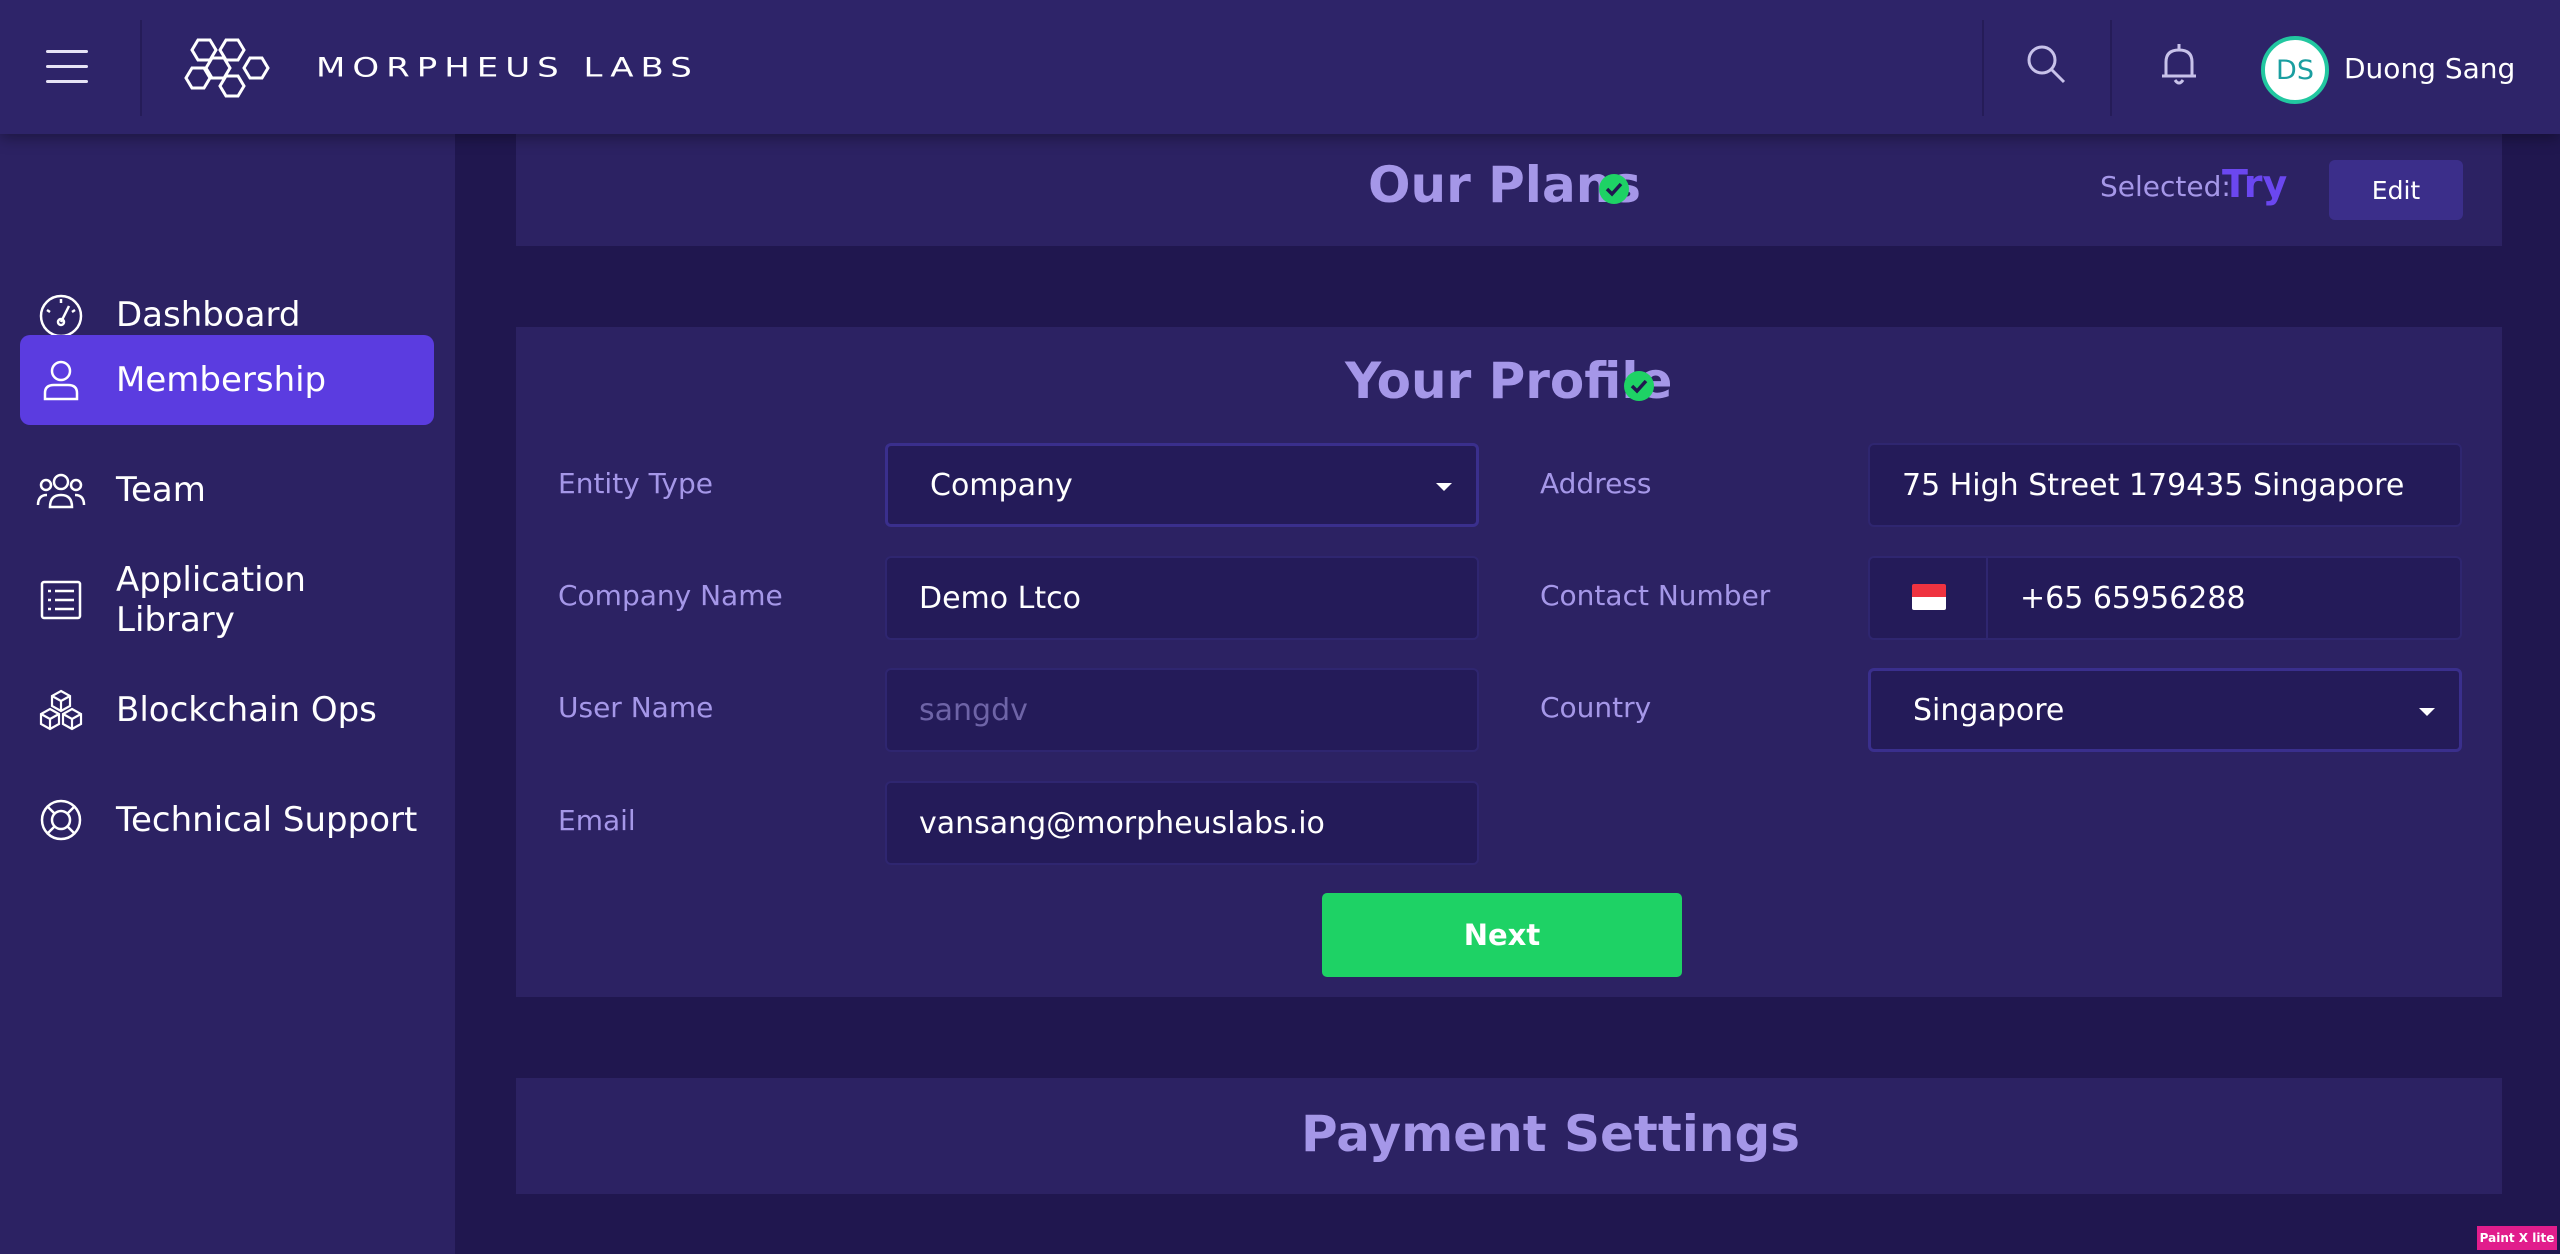  What do you see at coordinates (1280, 67) in the screenshot?
I see `top-header: MORPHEUS LABS DS Duong Sang` at bounding box center [1280, 67].